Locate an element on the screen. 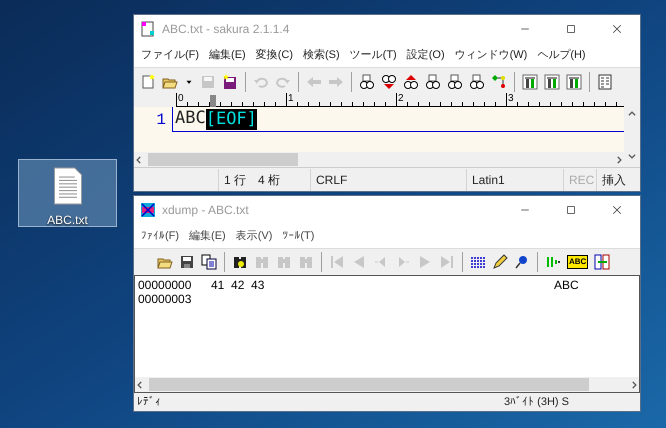  tree-icon is located at coordinates (499, 82).